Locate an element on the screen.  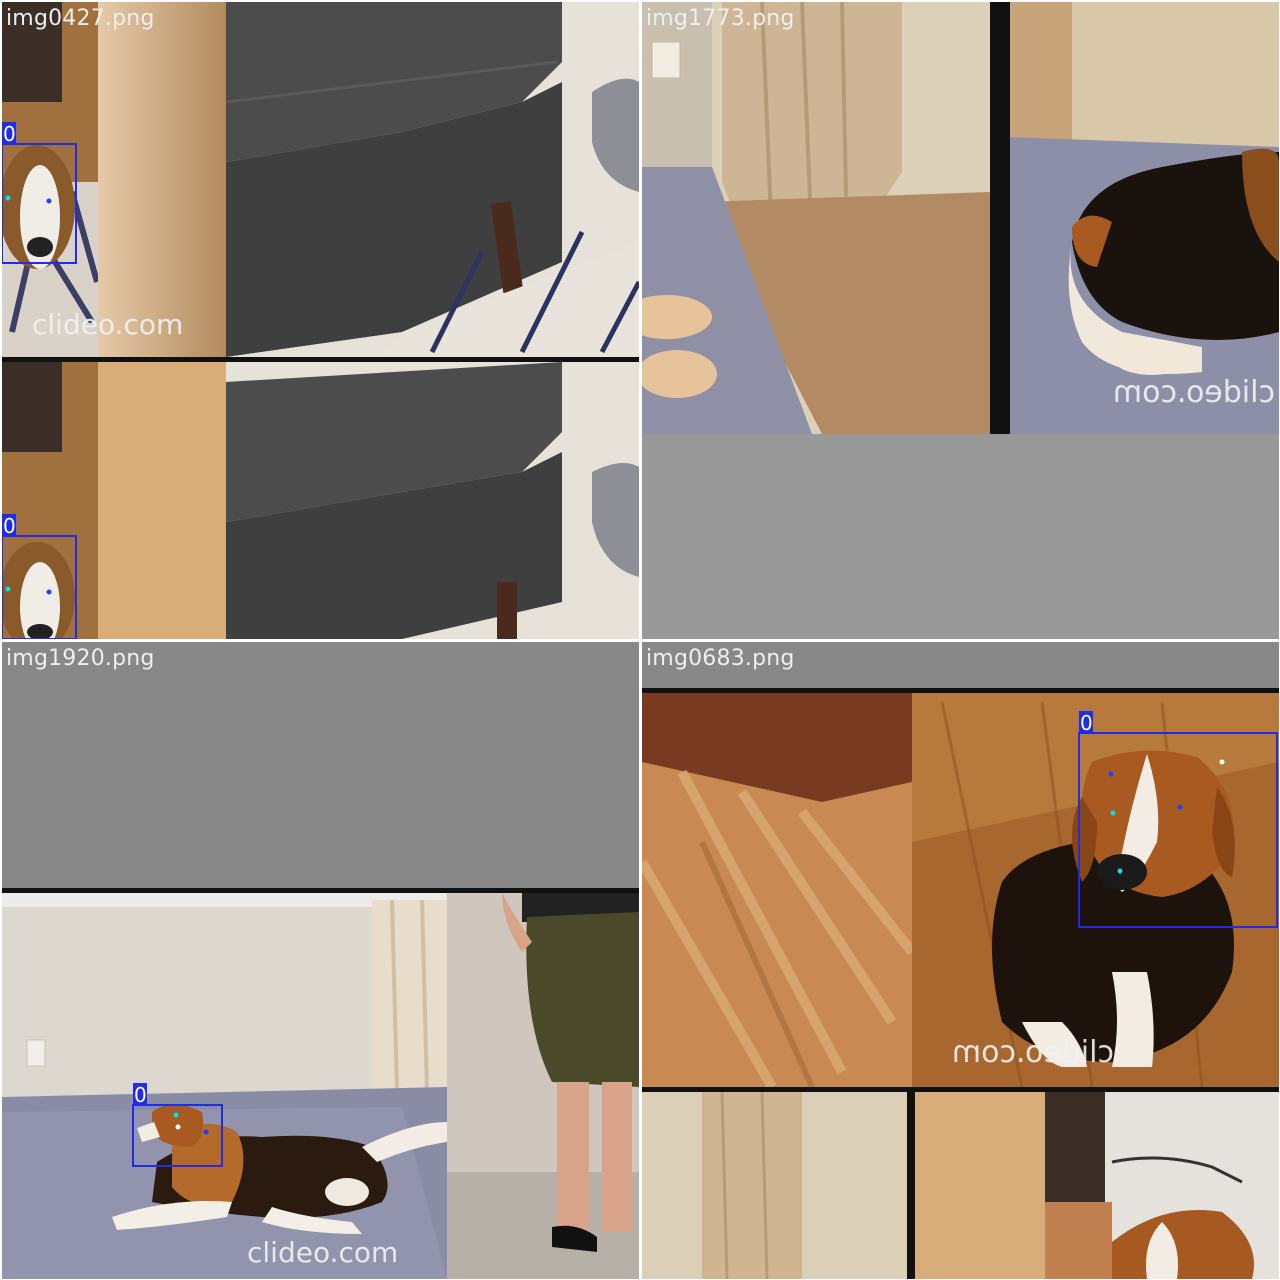
image-filename-label: img0683.png is located at coordinates (720, 658).